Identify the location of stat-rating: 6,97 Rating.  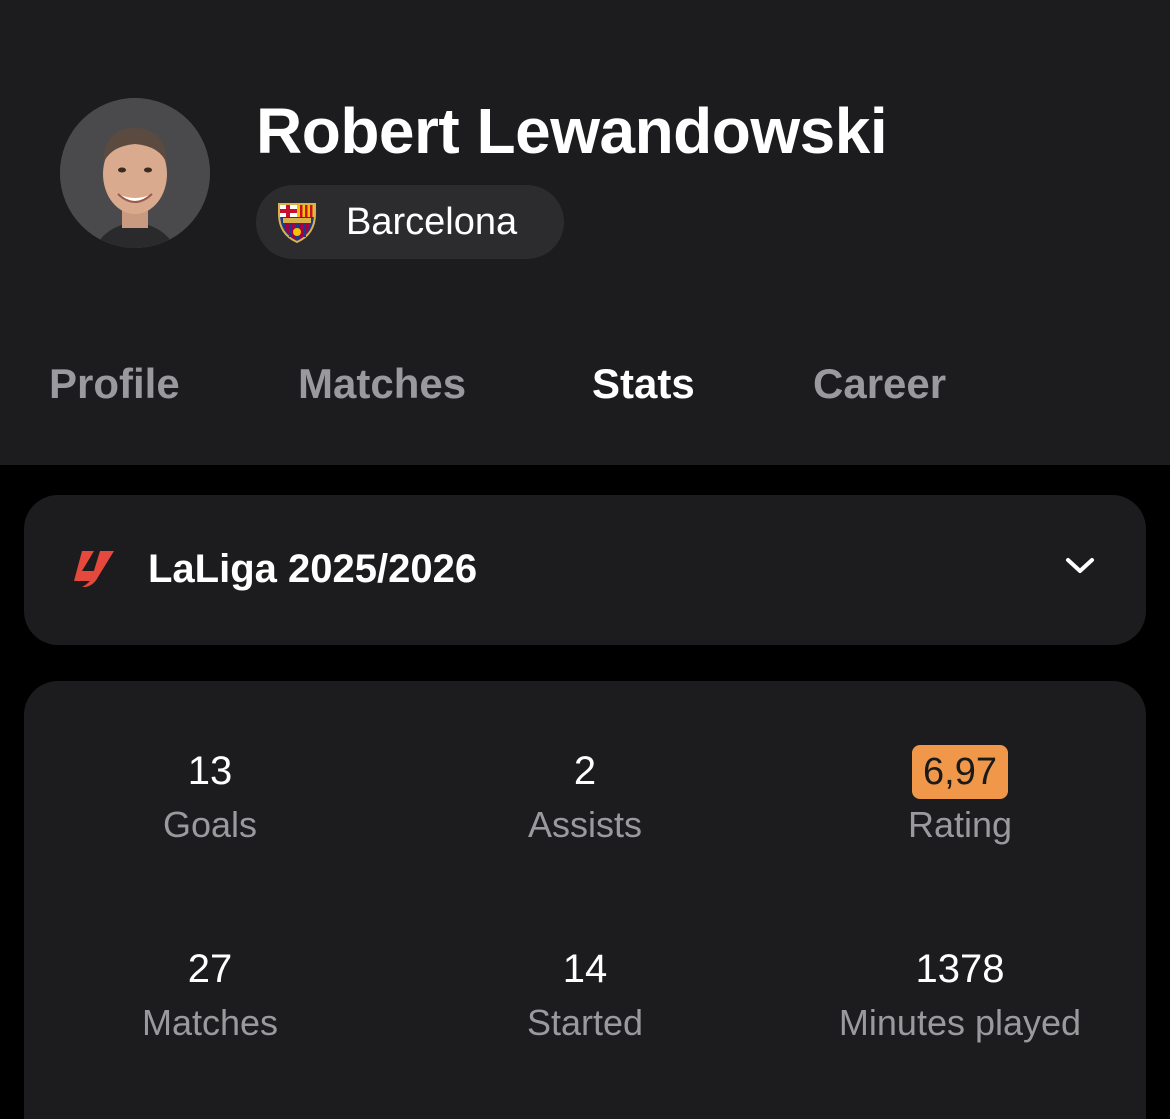
(960, 795).